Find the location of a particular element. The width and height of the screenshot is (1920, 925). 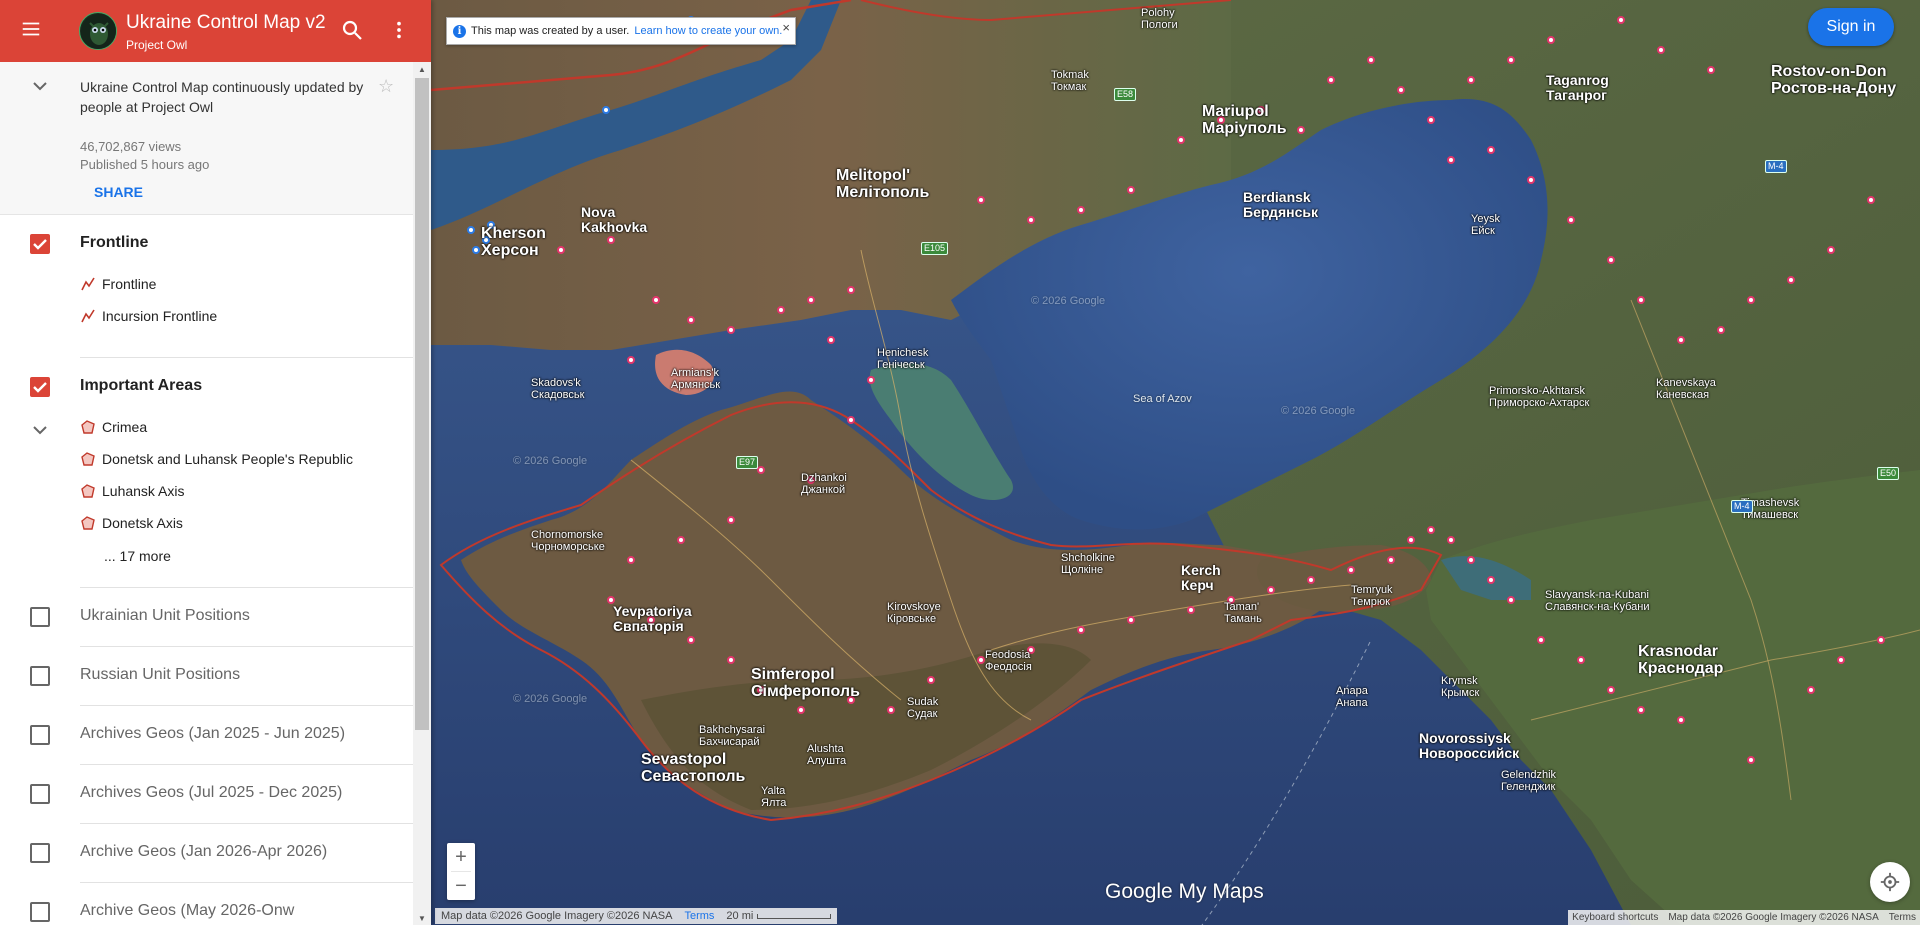

label-sudak: Sudak Судак is located at coordinates (923, 708).